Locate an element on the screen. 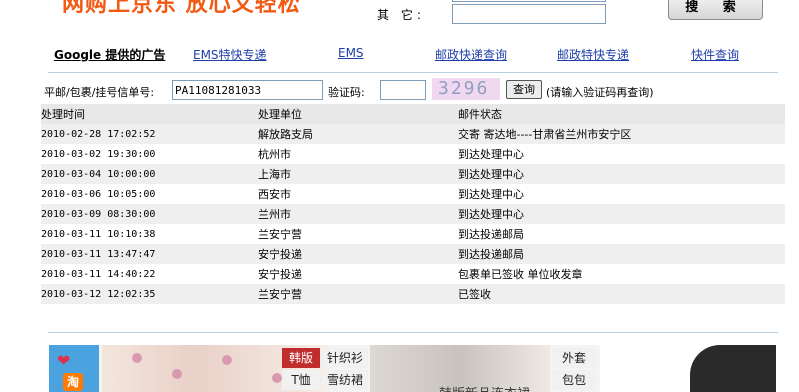 The height and width of the screenshot is (392, 799). cell-status: 交寄 寄达地----甘肃省兰州市安宁区 is located at coordinates (621, 134).